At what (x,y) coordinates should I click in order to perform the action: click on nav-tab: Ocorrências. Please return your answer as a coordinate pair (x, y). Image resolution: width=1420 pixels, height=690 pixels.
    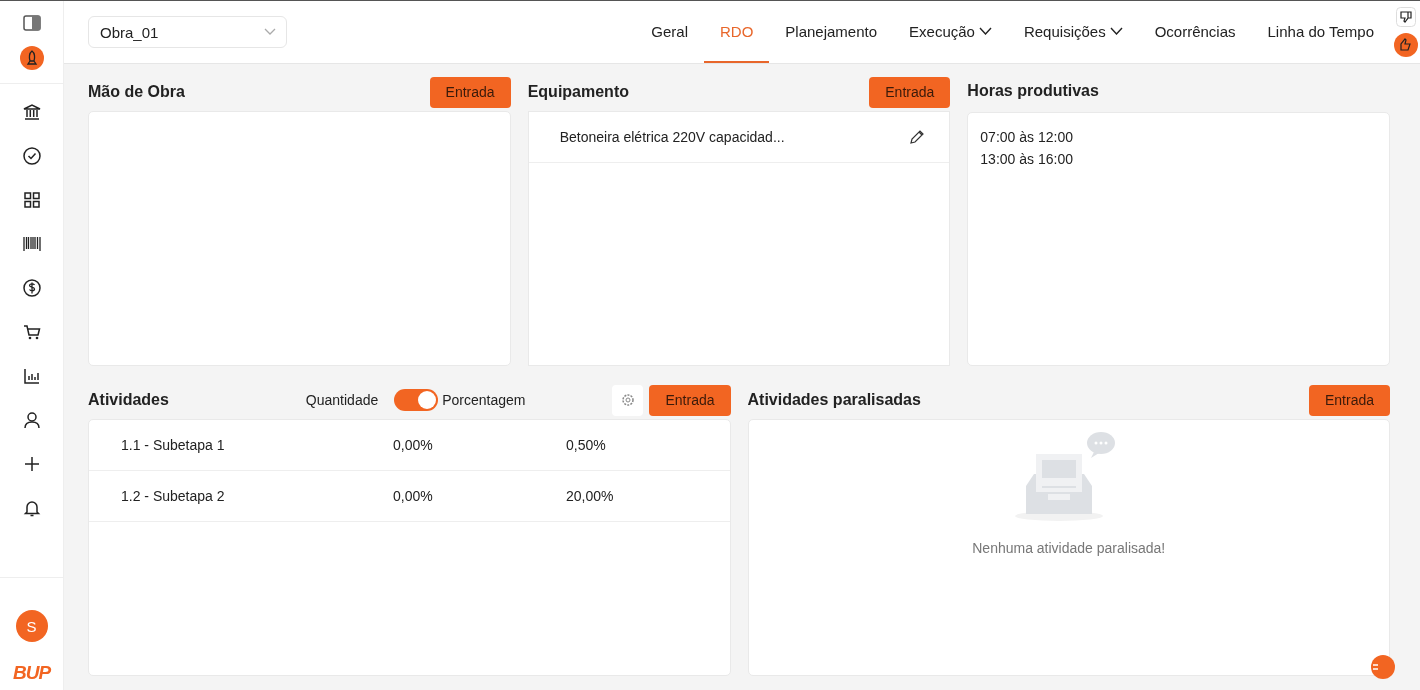
    Looking at the image, I should click on (1195, 32).